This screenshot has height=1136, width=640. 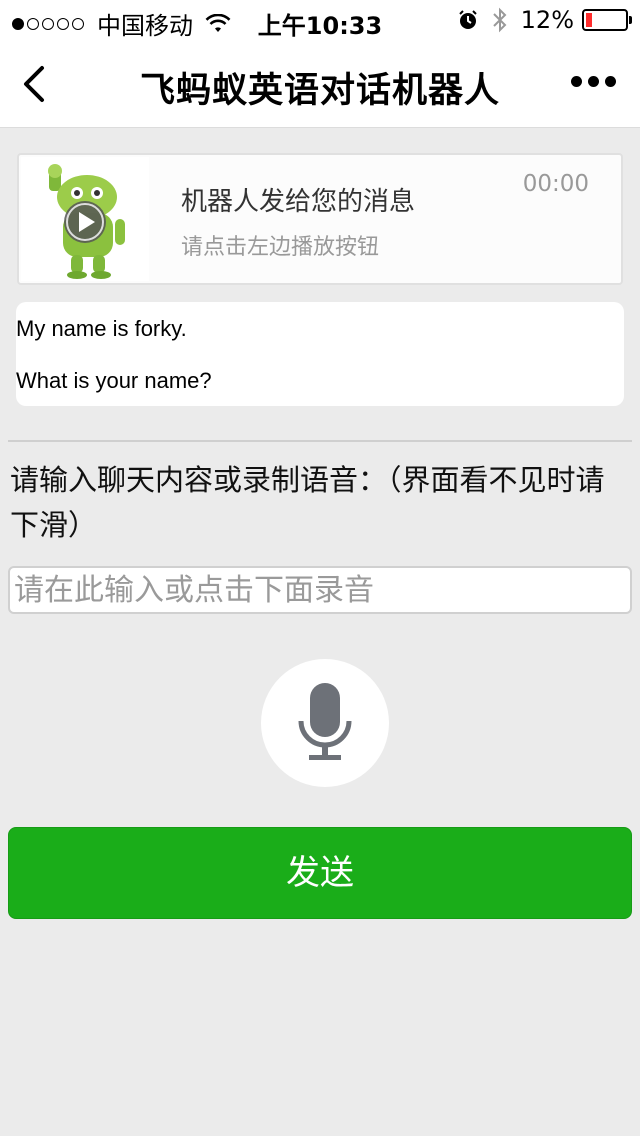 I want to click on alarm-icon, so click(x=467, y=19).